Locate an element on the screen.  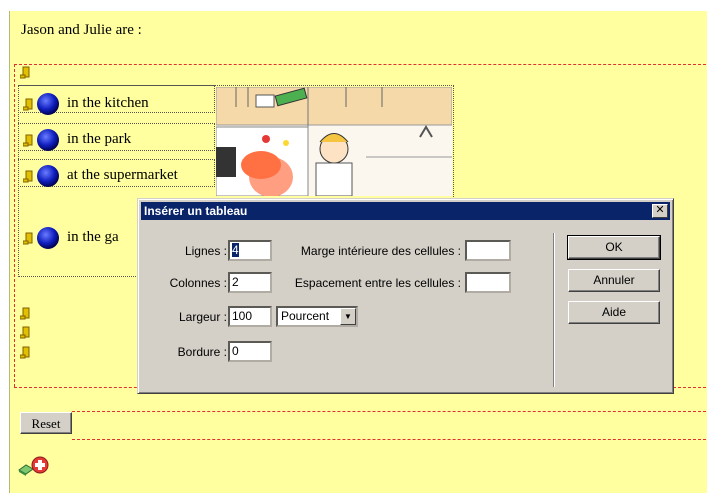
answer-label: in the ga is located at coordinates (93, 237).